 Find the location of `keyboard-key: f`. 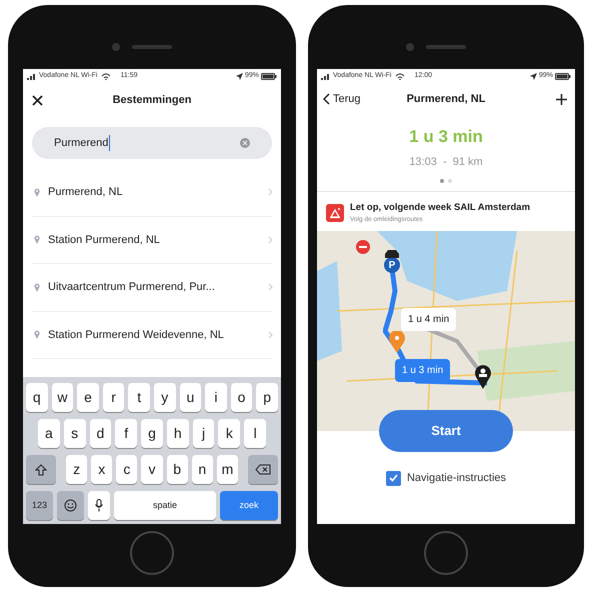

keyboard-key: f is located at coordinates (126, 433).